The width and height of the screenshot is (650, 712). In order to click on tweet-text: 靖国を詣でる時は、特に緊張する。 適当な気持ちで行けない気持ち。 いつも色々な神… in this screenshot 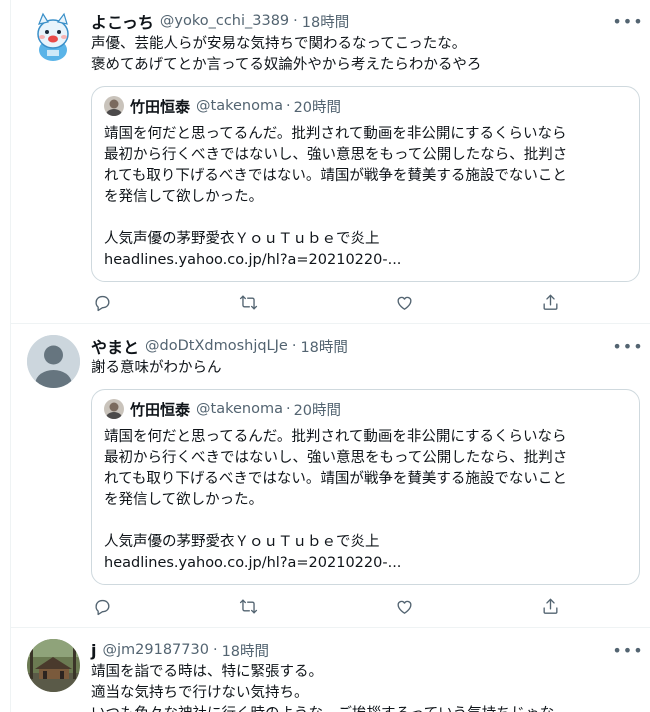, I will do `click(322, 687)`.